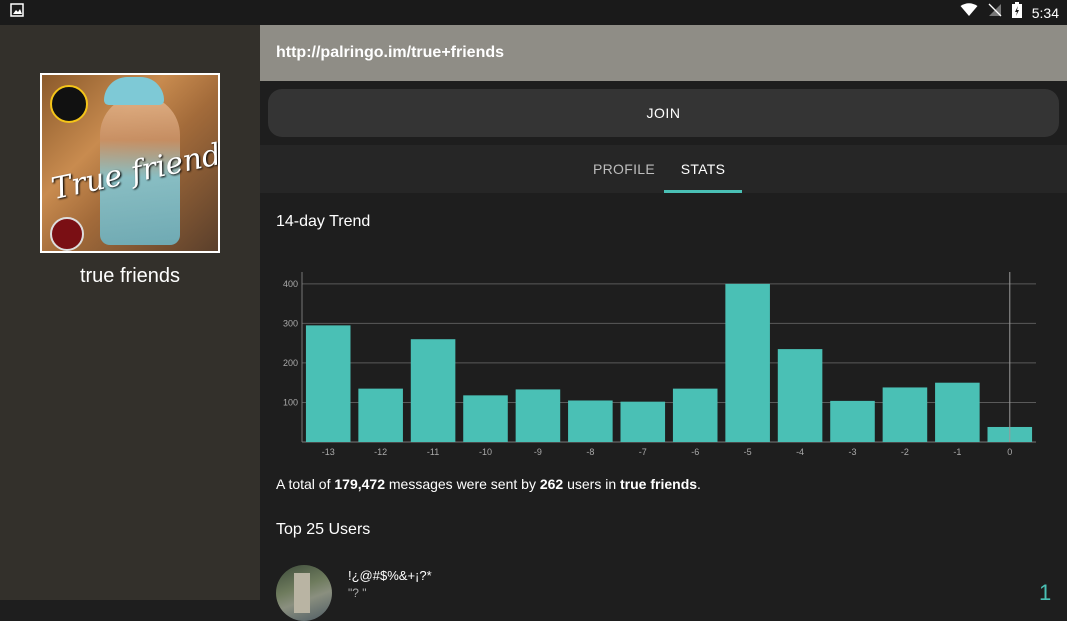  What do you see at coordinates (485, 452) in the screenshot?
I see `x-tick-label: -10` at bounding box center [485, 452].